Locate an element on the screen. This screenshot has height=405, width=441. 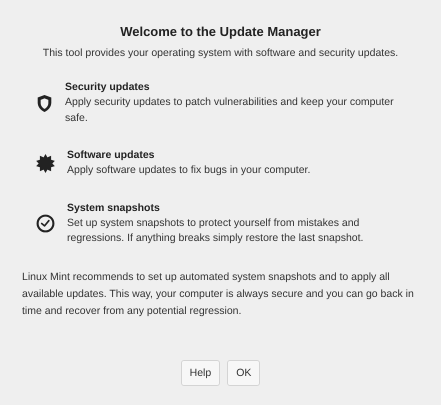
feature-title: Security updates is located at coordinates (108, 87).